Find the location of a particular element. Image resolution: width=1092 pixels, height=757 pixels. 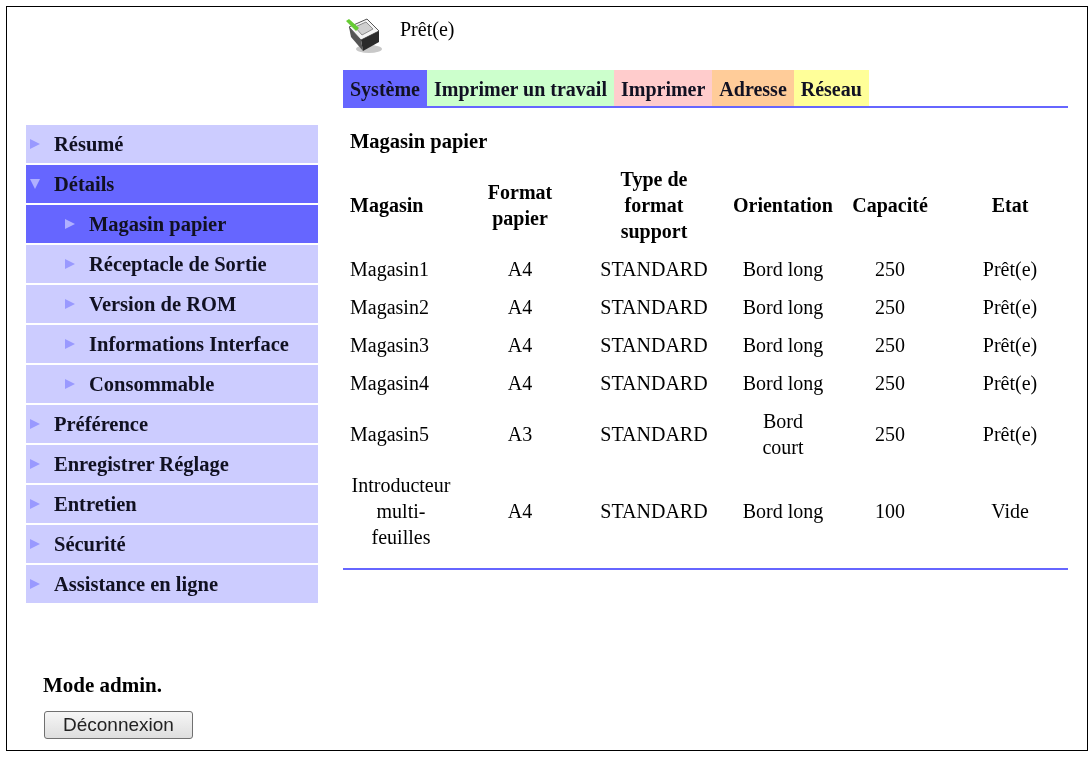

column-header: Type de format support is located at coordinates (654, 205).